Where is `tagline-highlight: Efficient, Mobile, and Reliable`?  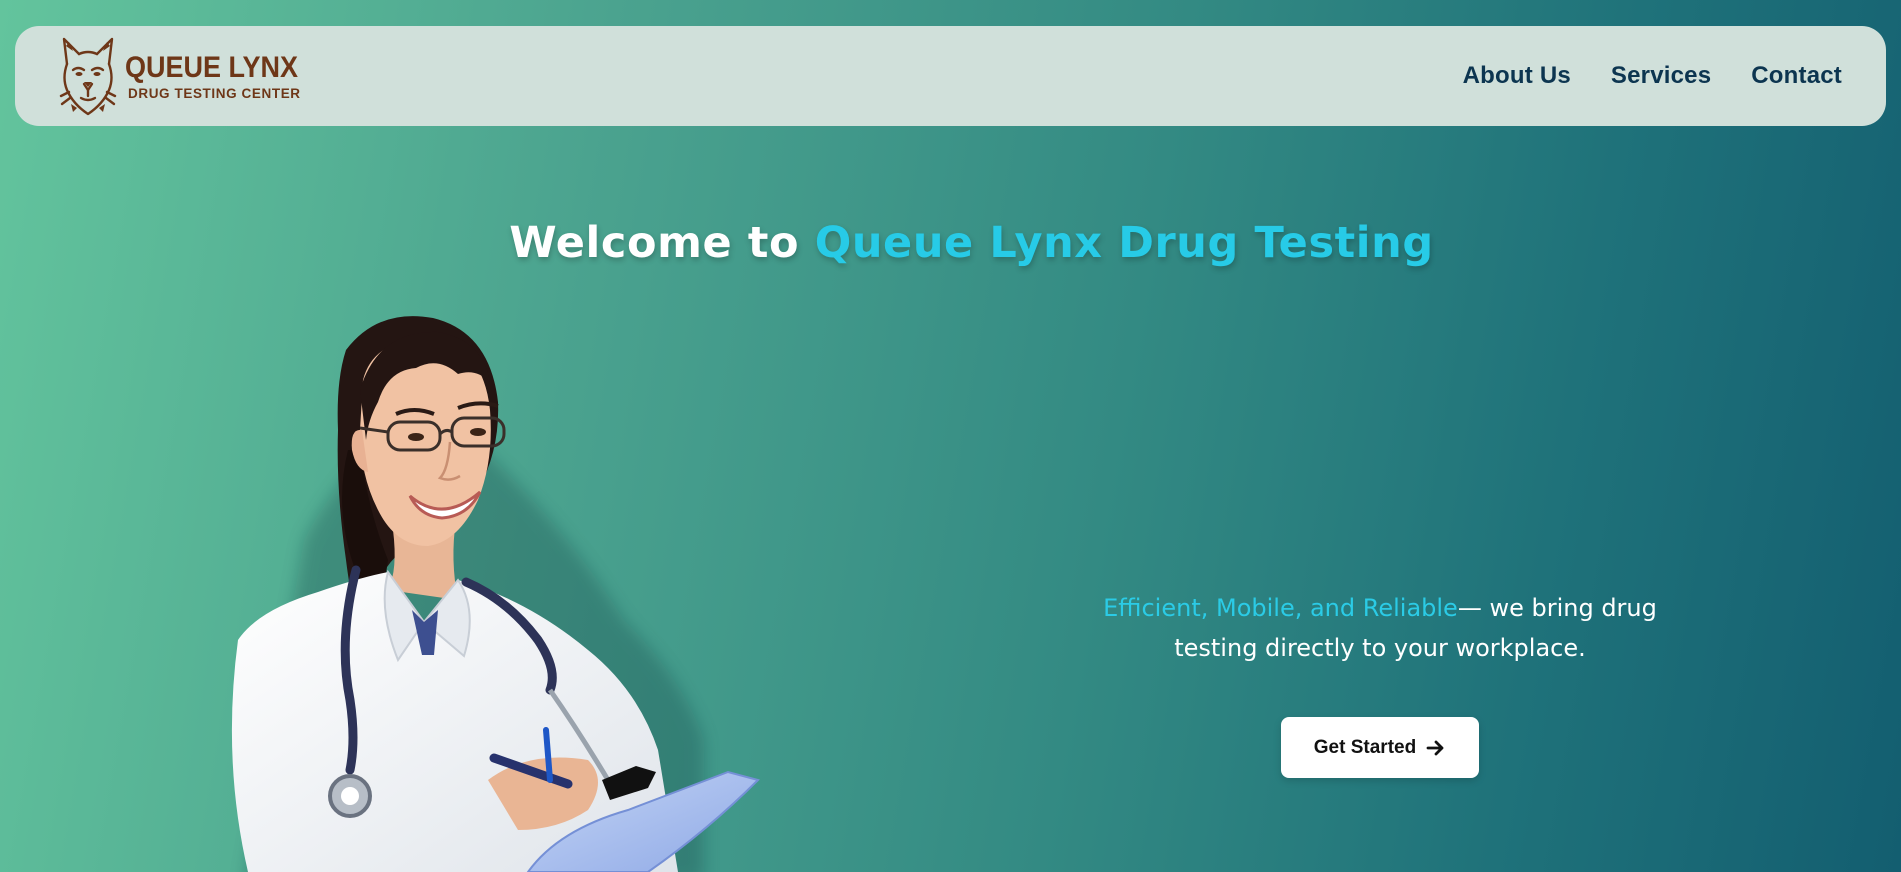 tagline-highlight: Efficient, Mobile, and Reliable is located at coordinates (1280, 608).